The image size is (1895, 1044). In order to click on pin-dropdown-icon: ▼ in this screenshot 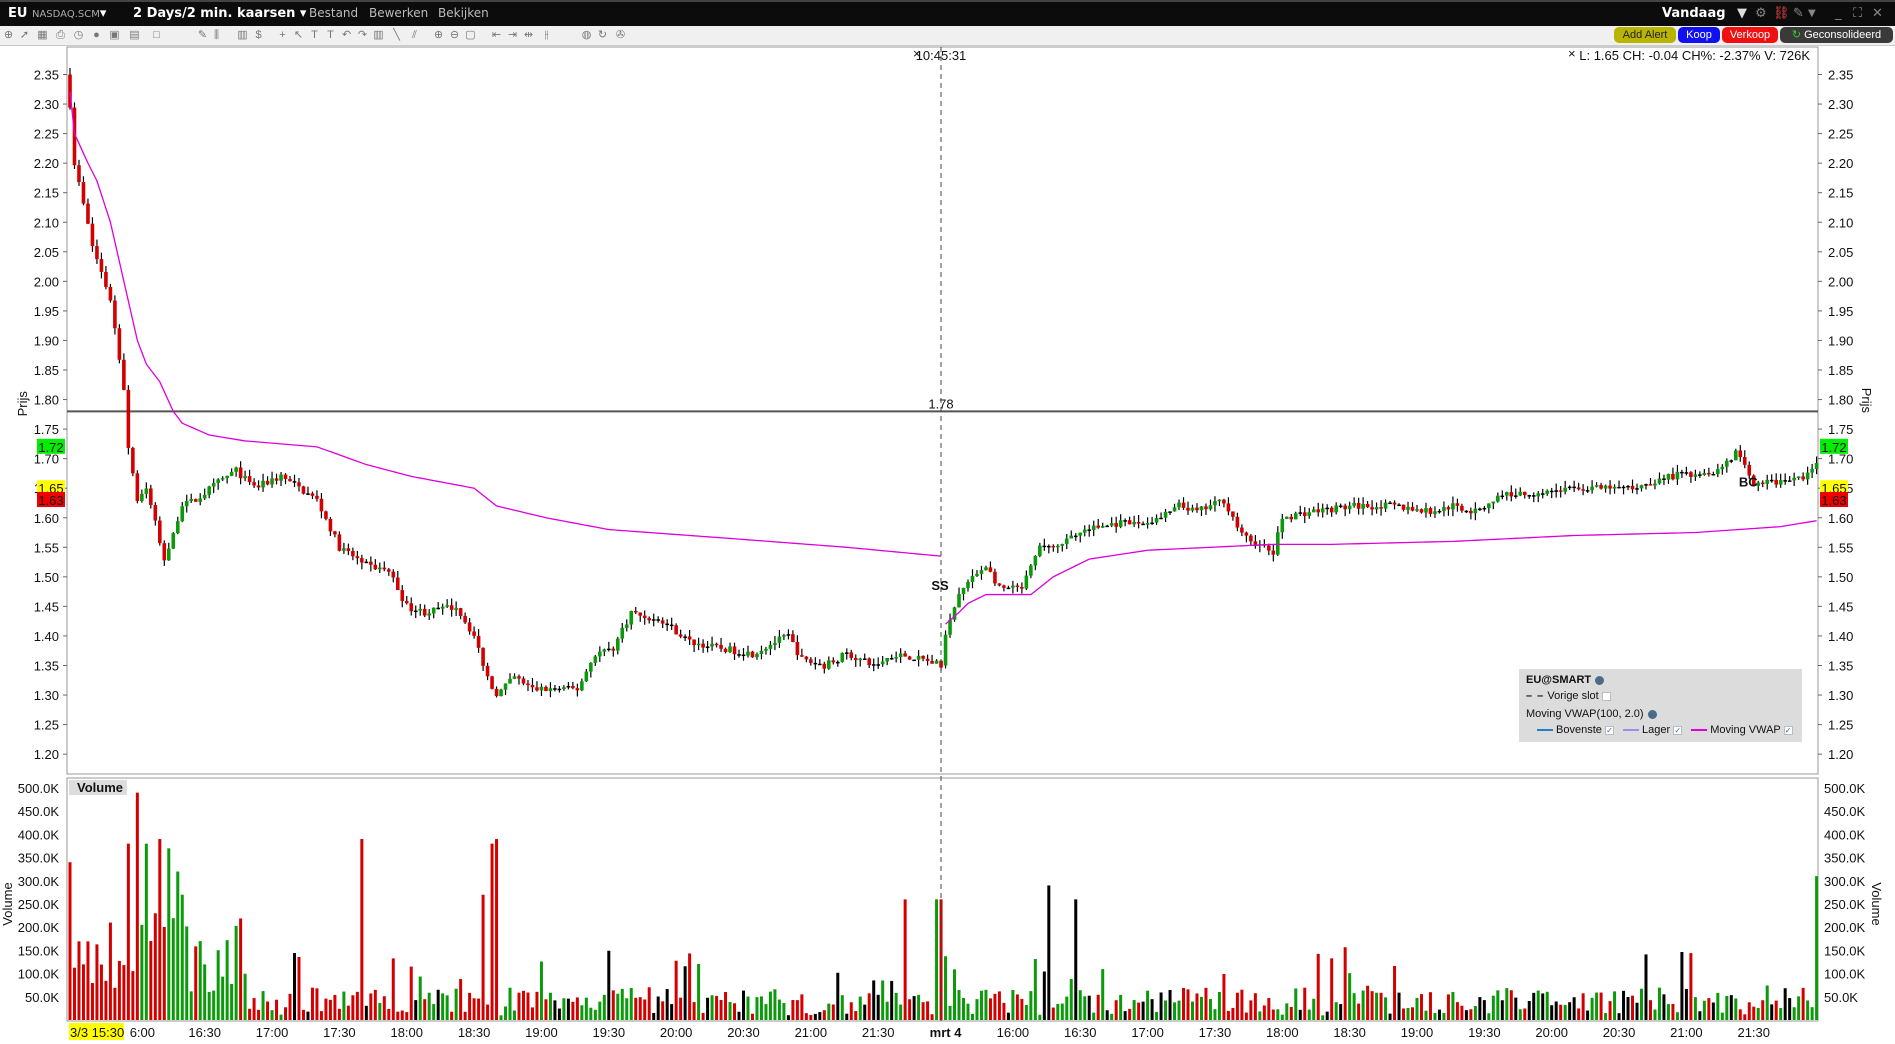, I will do `click(1812, 13)`.